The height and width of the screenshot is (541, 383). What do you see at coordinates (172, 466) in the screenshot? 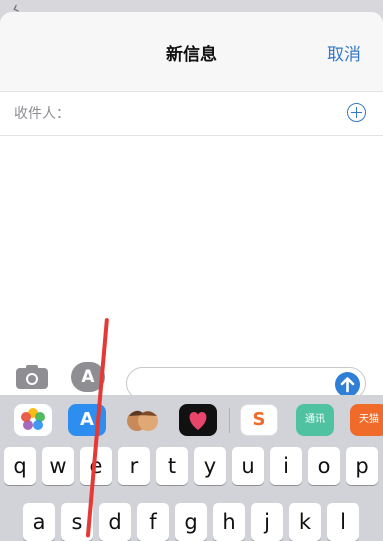
I see `key-t: t` at bounding box center [172, 466].